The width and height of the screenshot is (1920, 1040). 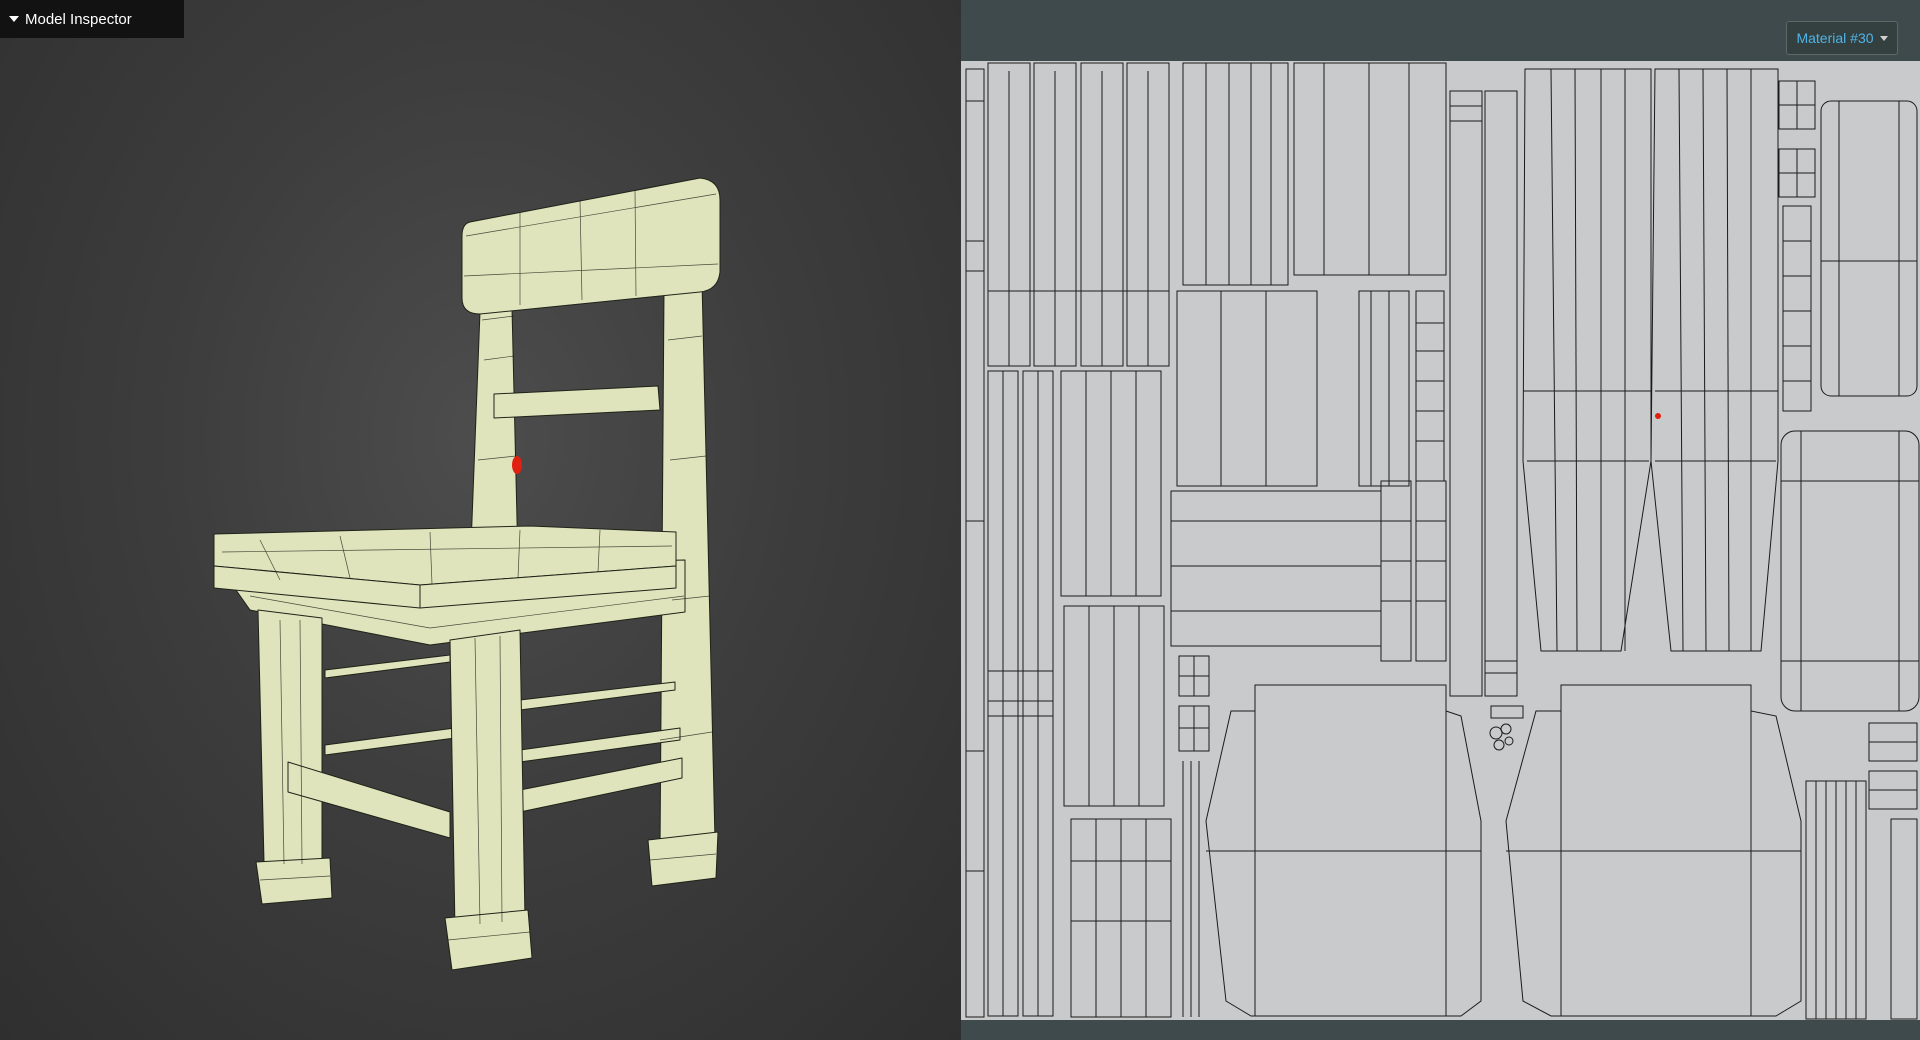 What do you see at coordinates (290, 739) in the screenshot?
I see `chair-front-leg-left` at bounding box center [290, 739].